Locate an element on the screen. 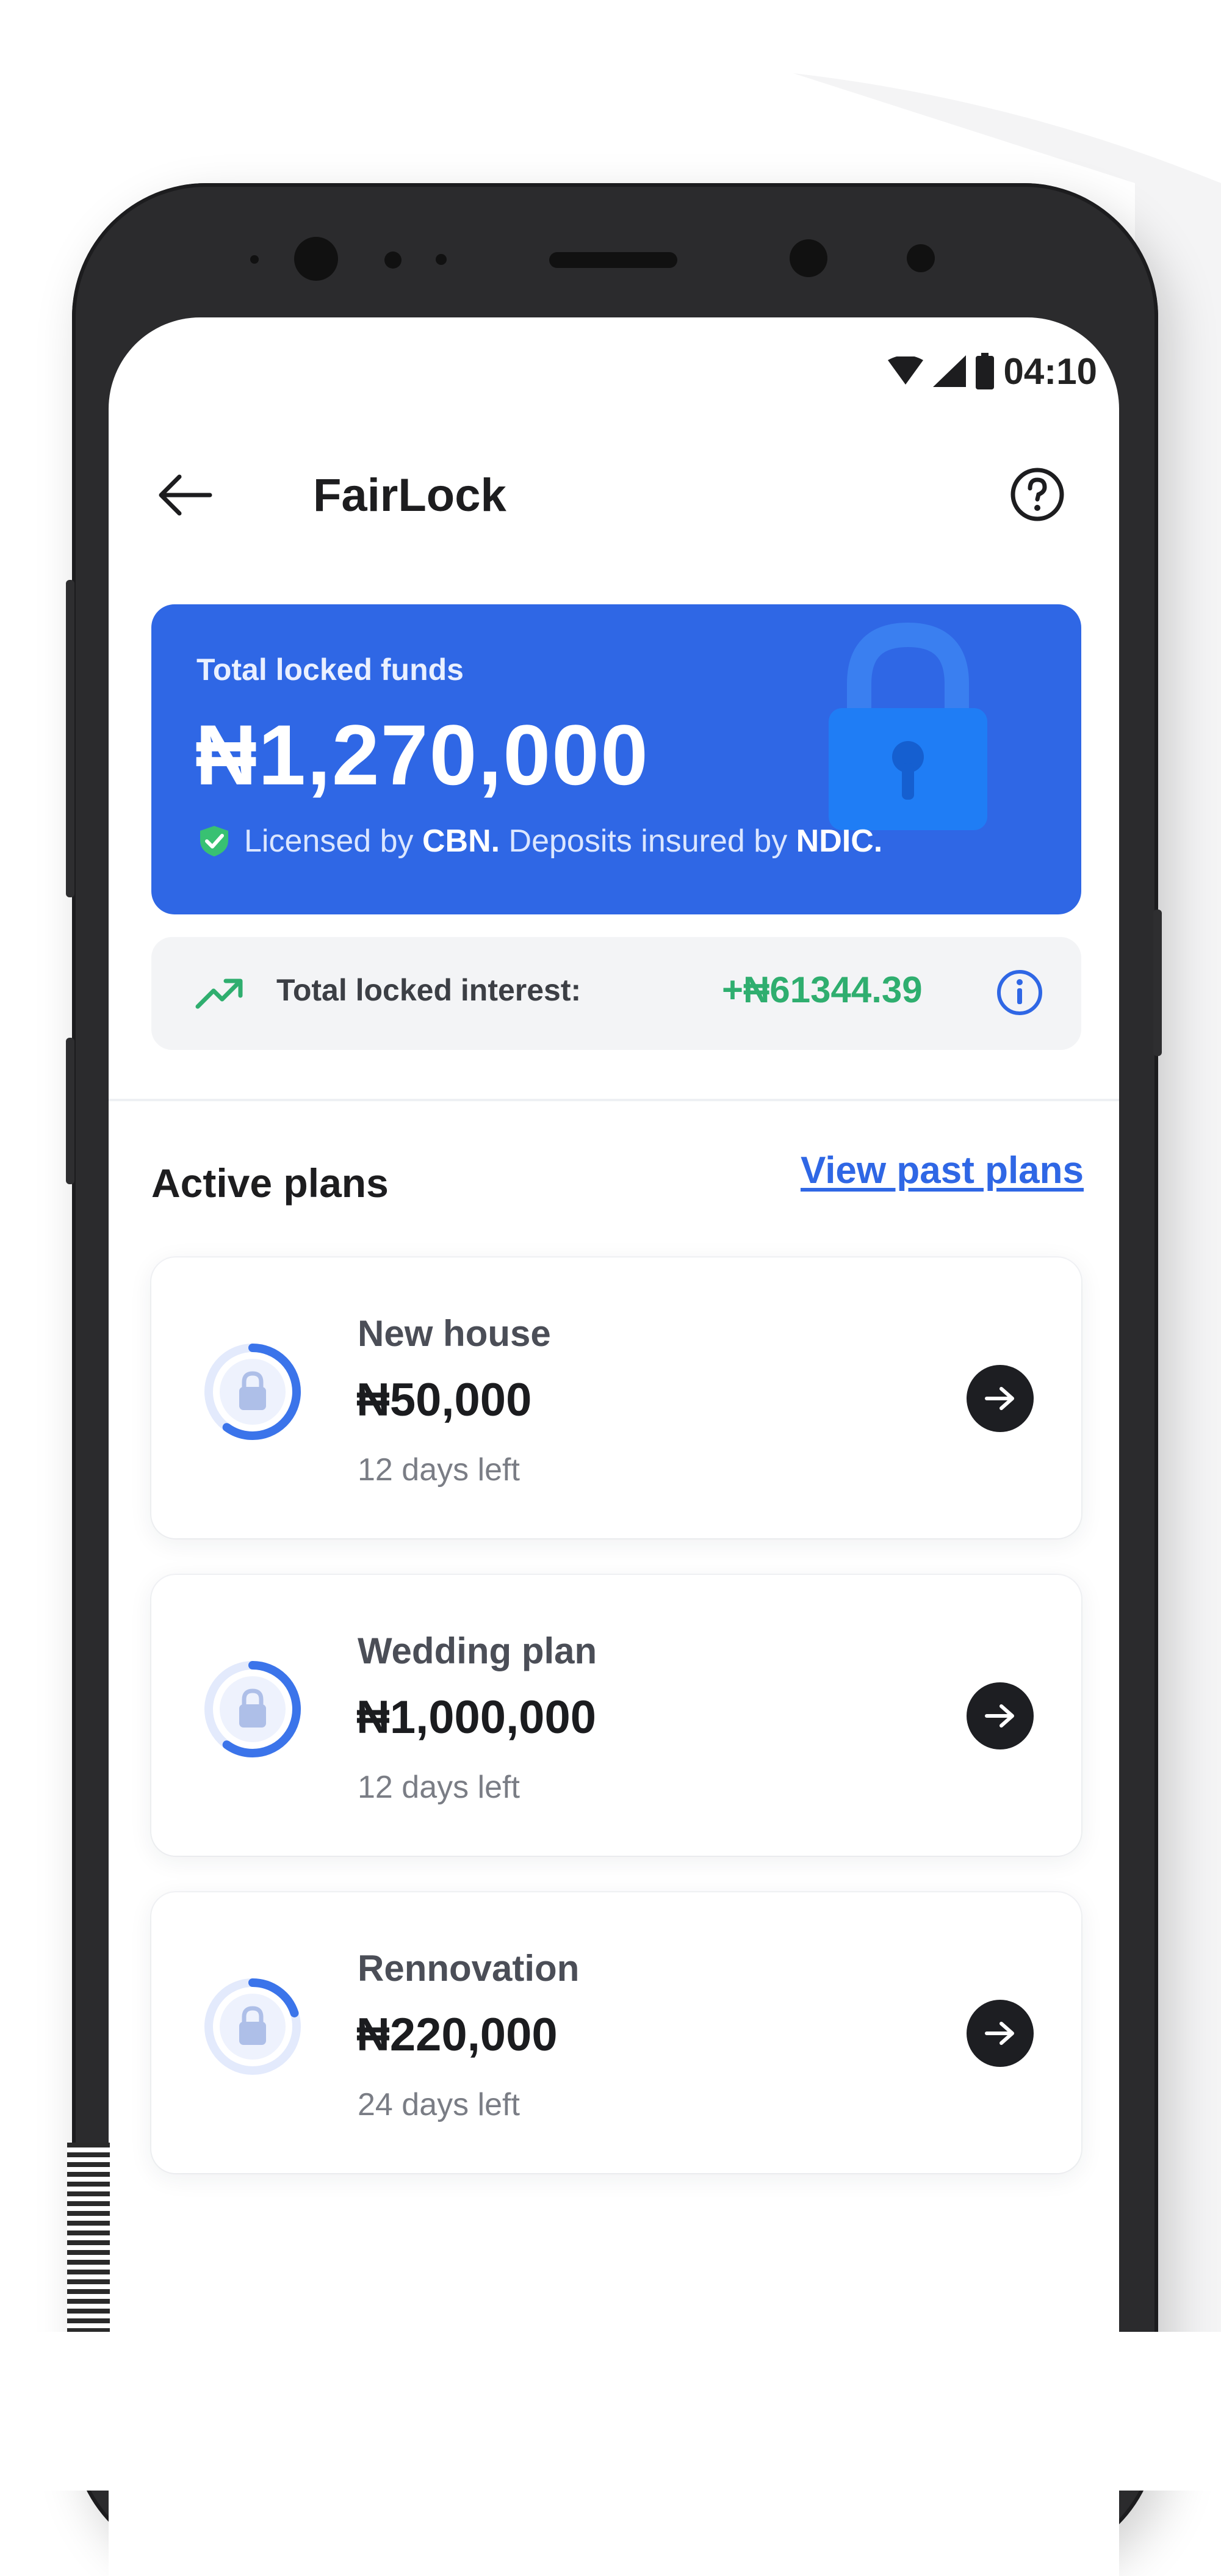 The width and height of the screenshot is (1221, 2576). info-icon is located at coordinates (1019, 992).